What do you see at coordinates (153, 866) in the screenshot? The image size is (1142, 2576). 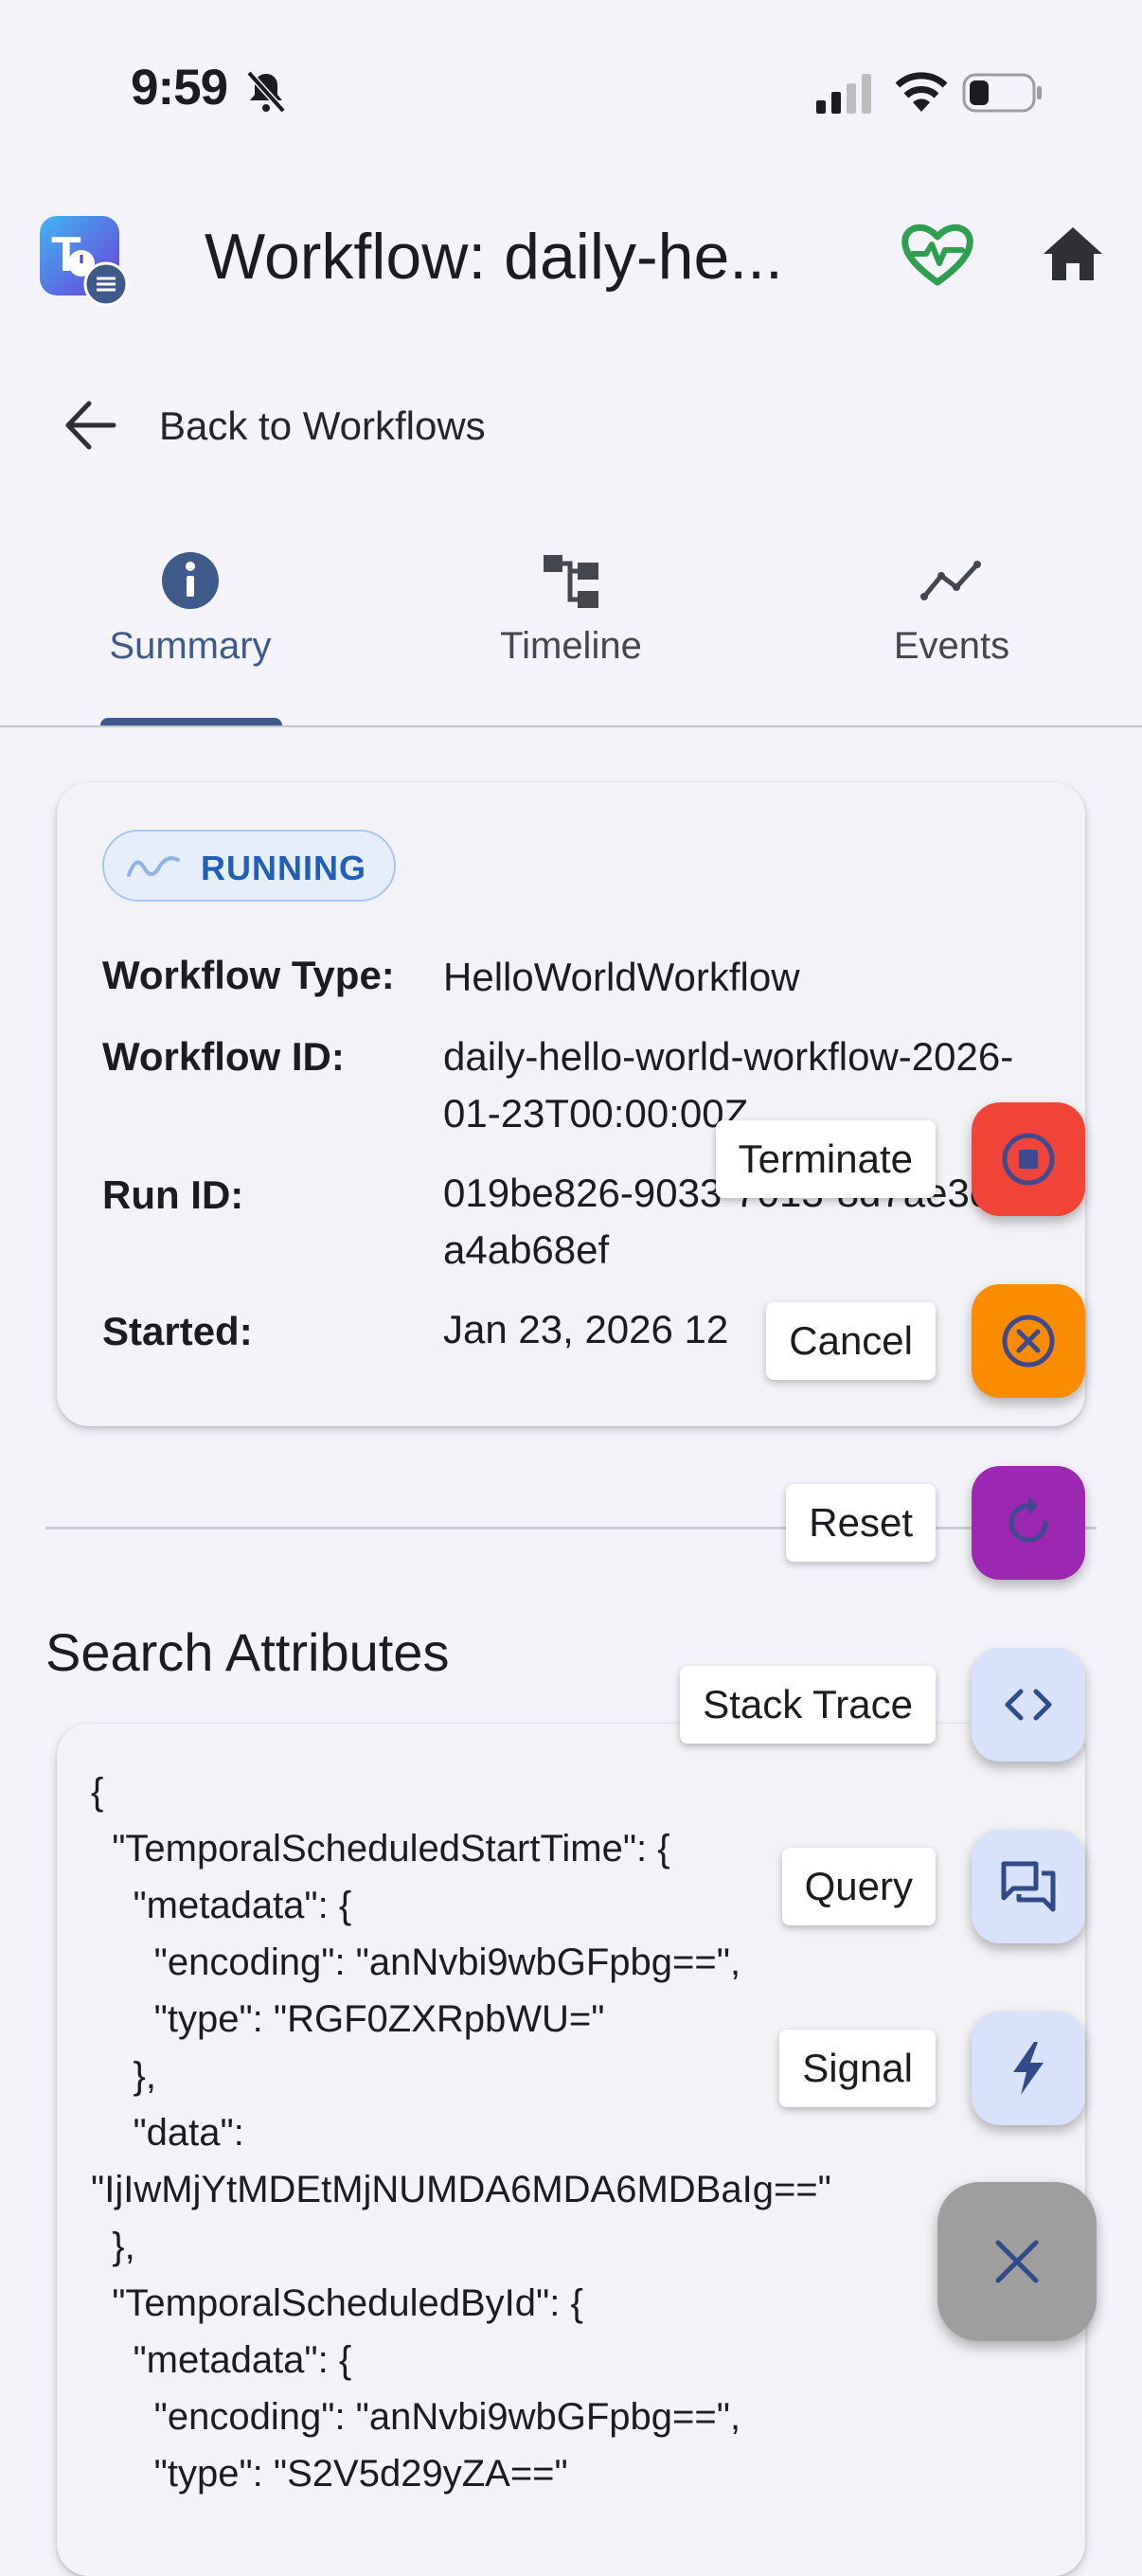 I see `wave-icon` at bounding box center [153, 866].